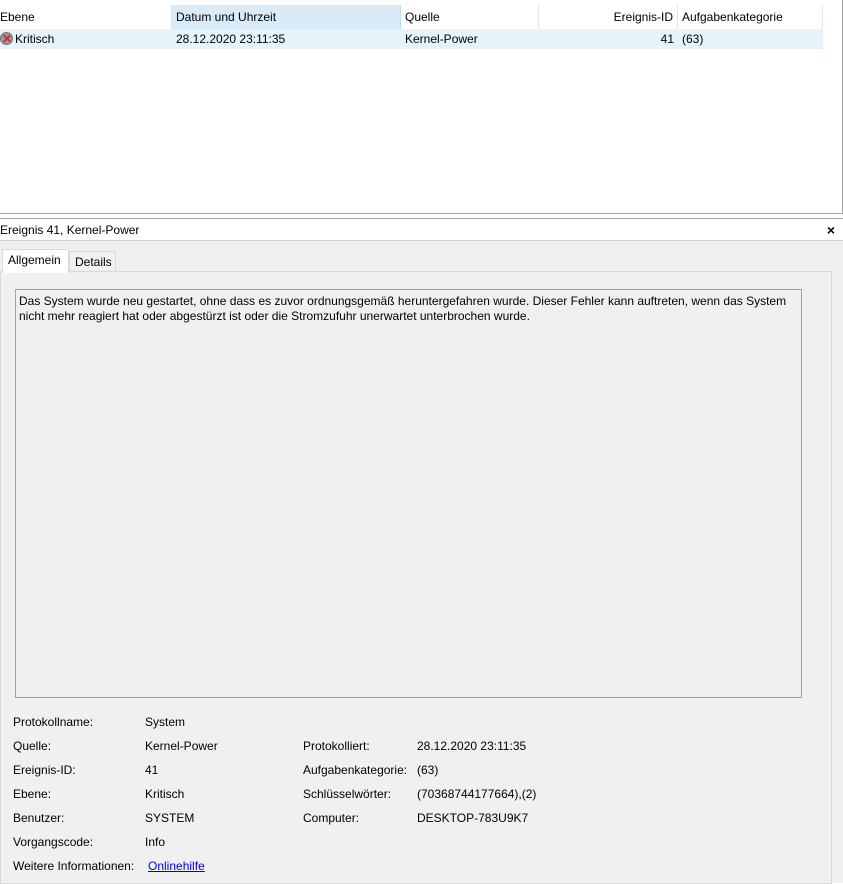 This screenshot has width=843, height=884. I want to click on critical-icon, so click(6, 38).